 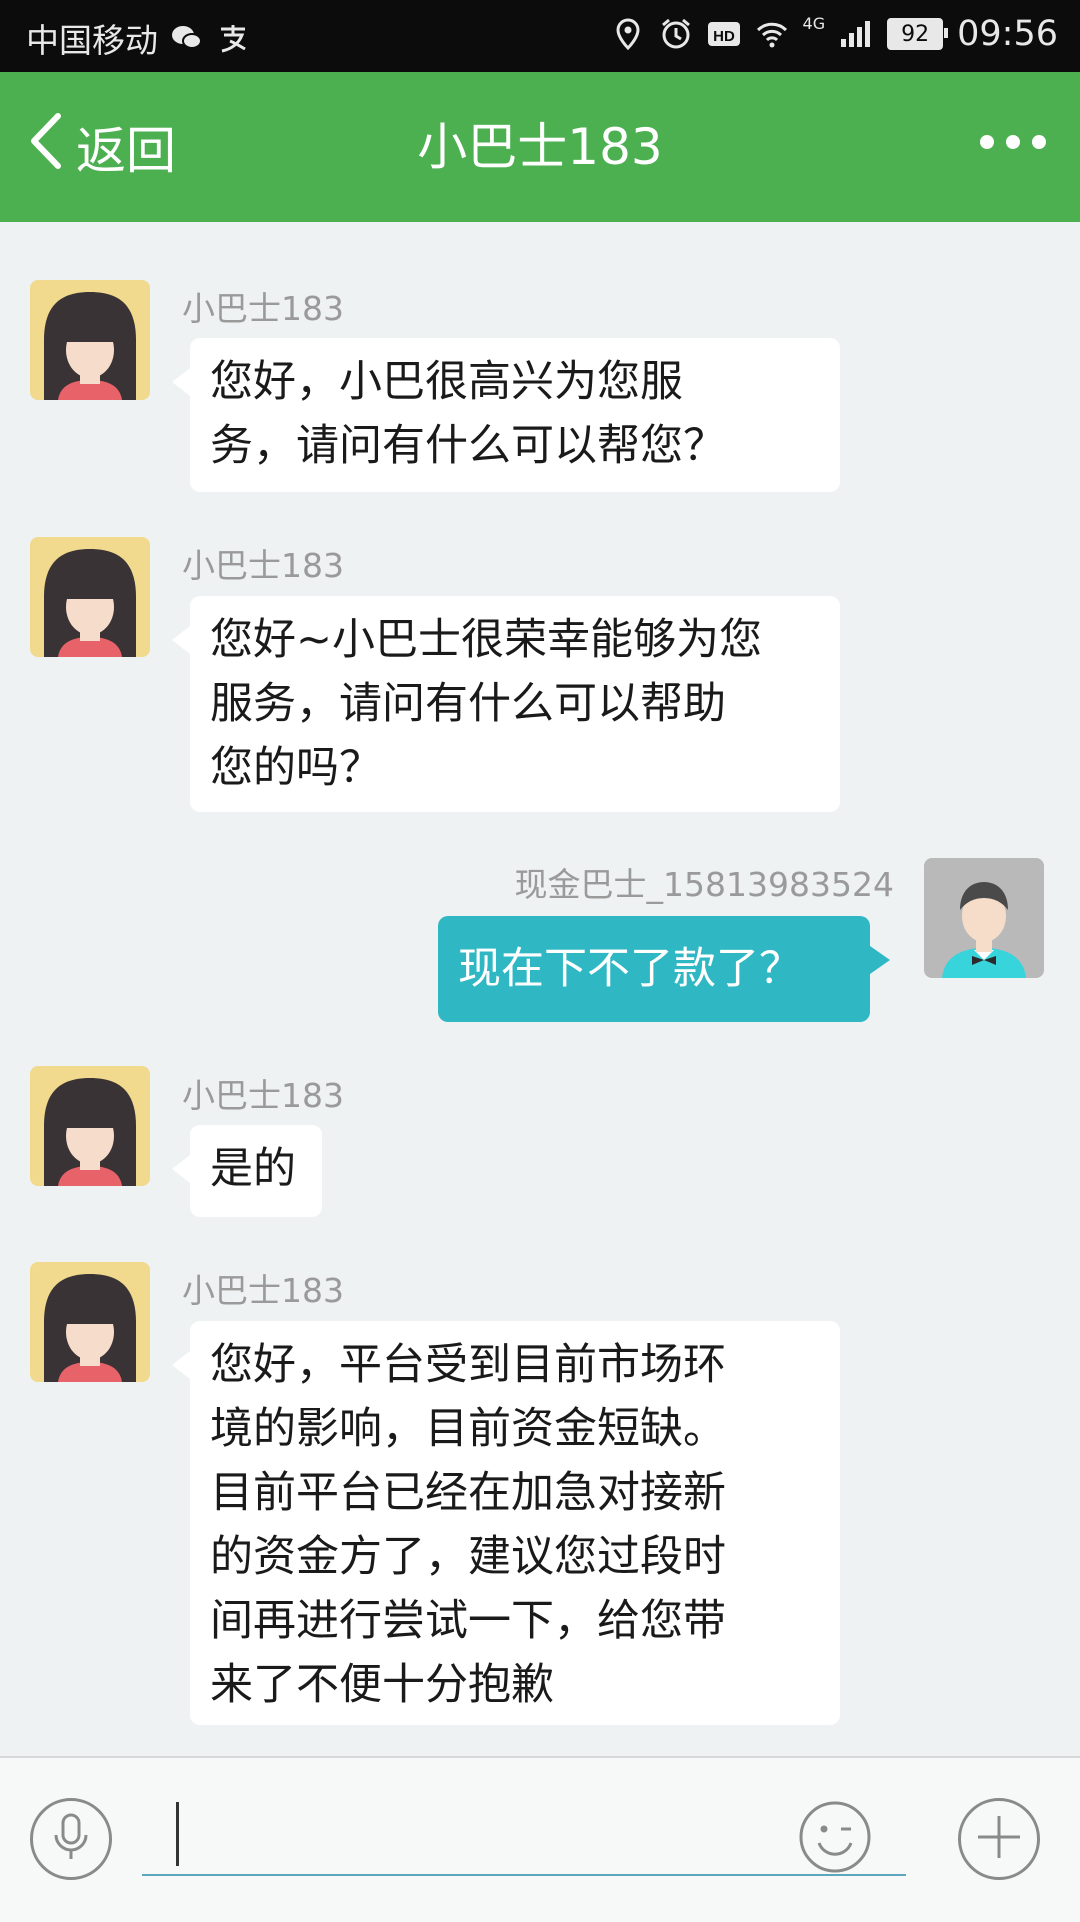 I want to click on hd-icon: HD, so click(x=724, y=34).